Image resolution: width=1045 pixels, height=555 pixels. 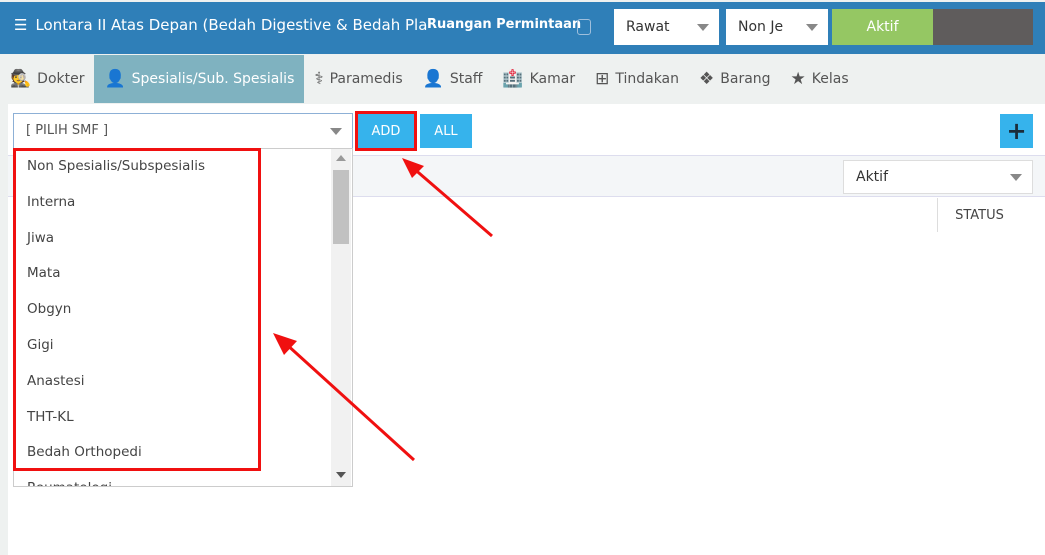 I want to click on tab-paramedis: ⚕ Paramedis, so click(x=358, y=79).